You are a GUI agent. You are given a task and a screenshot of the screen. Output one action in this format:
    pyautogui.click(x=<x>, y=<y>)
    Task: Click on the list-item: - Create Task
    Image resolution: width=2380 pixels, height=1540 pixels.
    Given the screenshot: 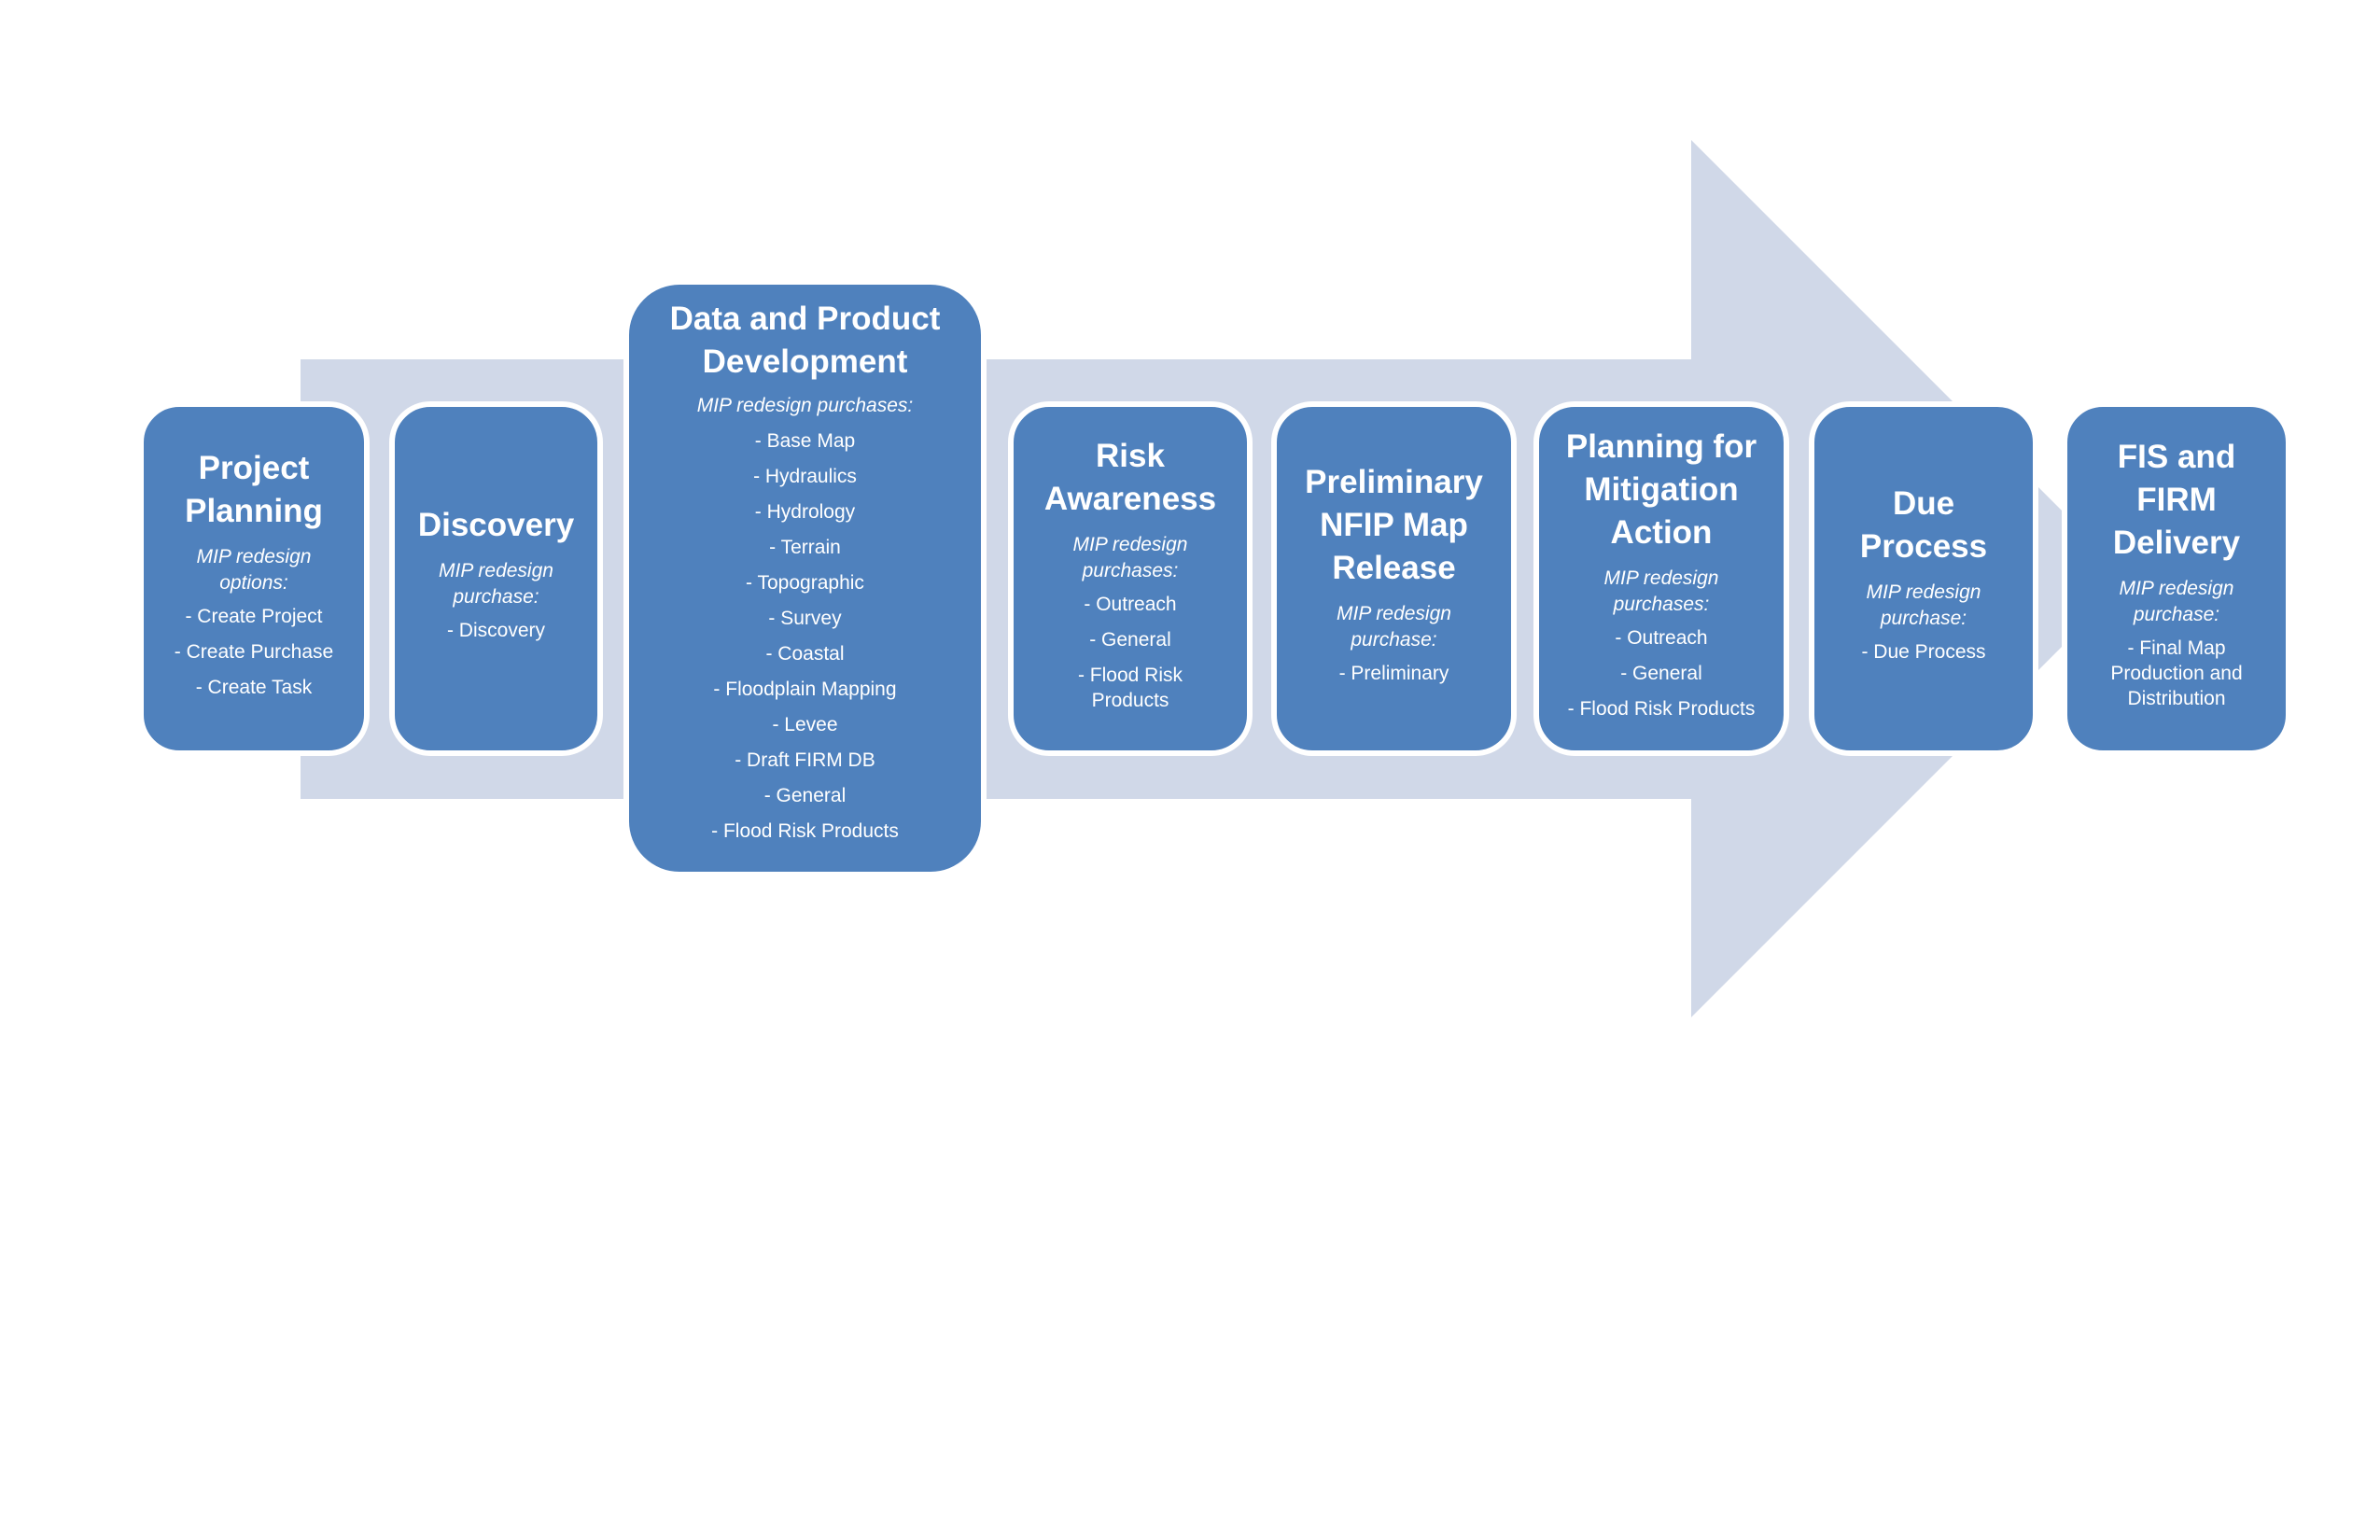 What is the action you would take?
    pyautogui.click(x=254, y=687)
    